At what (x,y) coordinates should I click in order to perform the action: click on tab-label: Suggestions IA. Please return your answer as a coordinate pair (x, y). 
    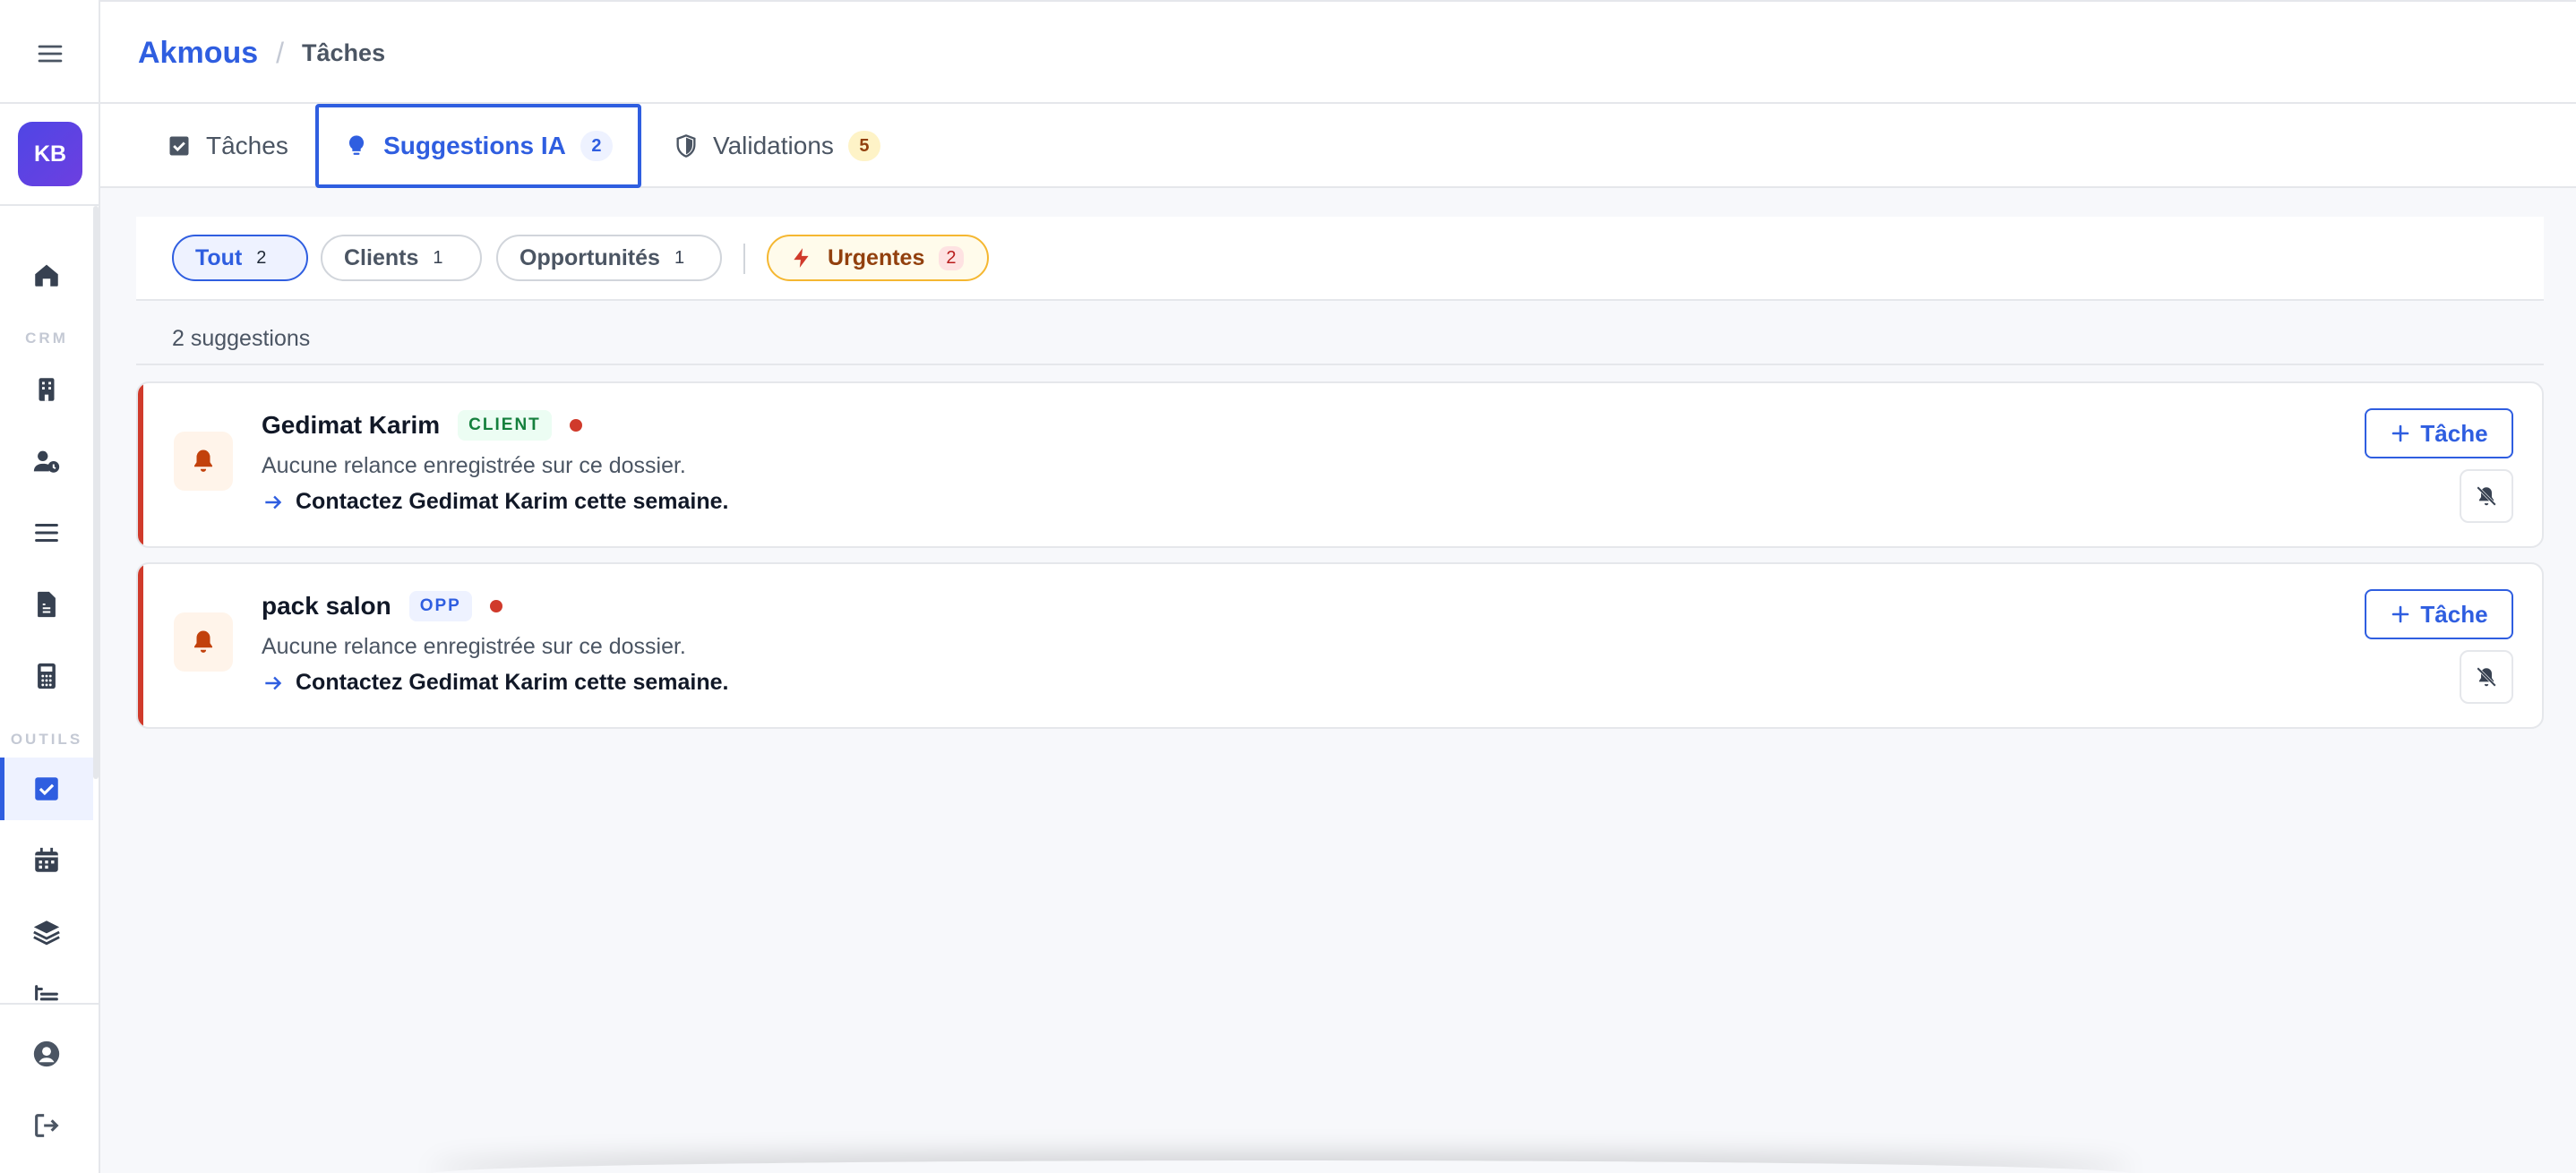
    Looking at the image, I should click on (474, 145).